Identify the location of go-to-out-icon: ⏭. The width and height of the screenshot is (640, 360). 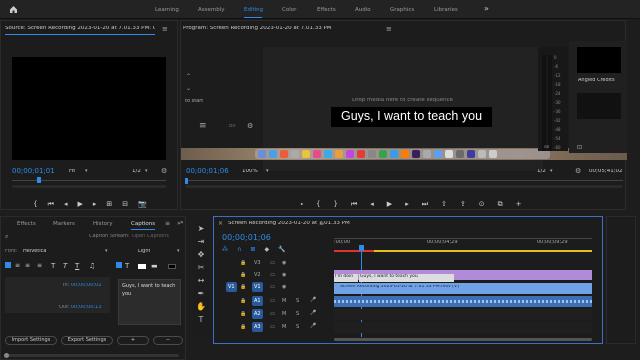
(425, 204).